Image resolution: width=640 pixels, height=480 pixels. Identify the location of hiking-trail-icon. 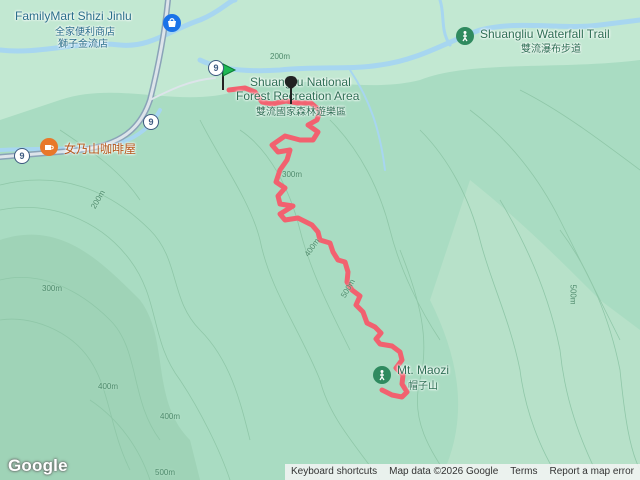
(465, 36).